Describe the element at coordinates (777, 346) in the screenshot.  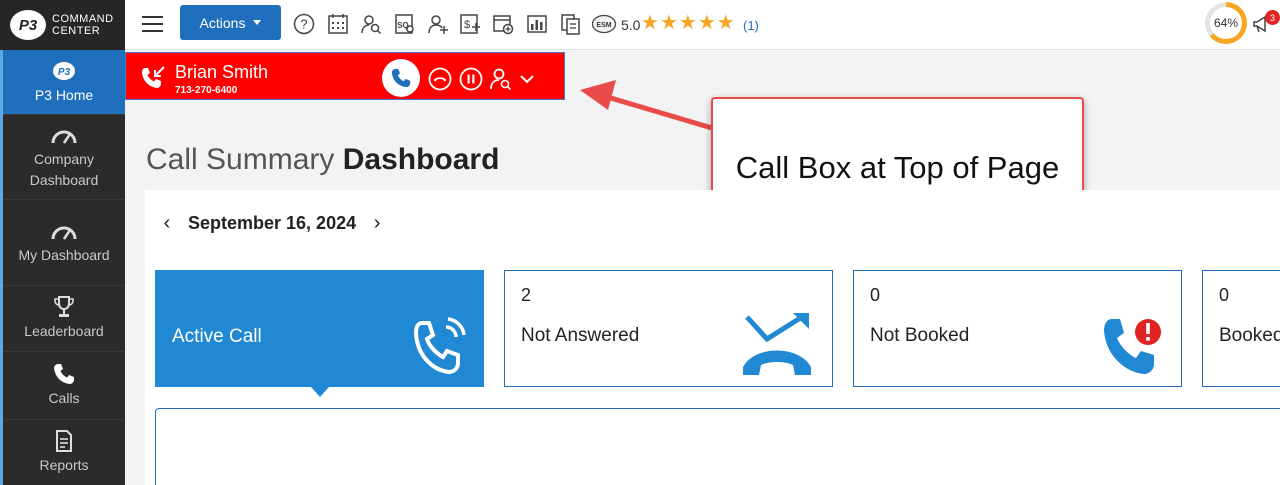
I see `missed-call-icon` at that location.